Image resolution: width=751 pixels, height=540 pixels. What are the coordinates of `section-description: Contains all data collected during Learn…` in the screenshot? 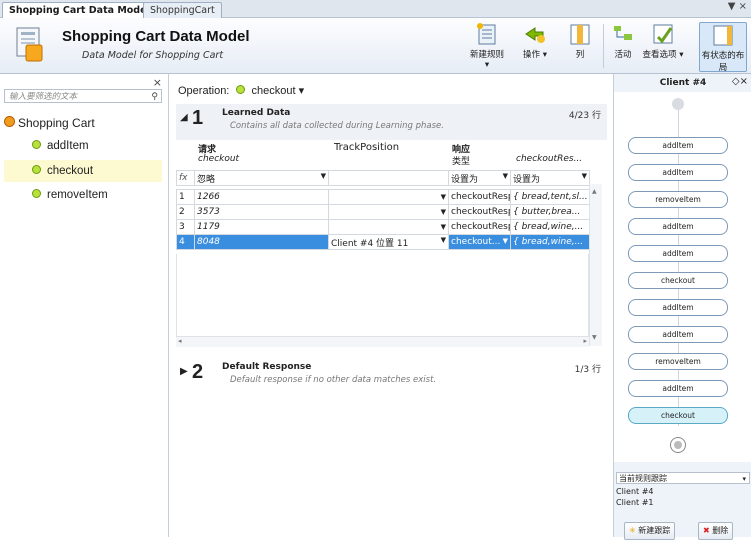 It's located at (337, 126).